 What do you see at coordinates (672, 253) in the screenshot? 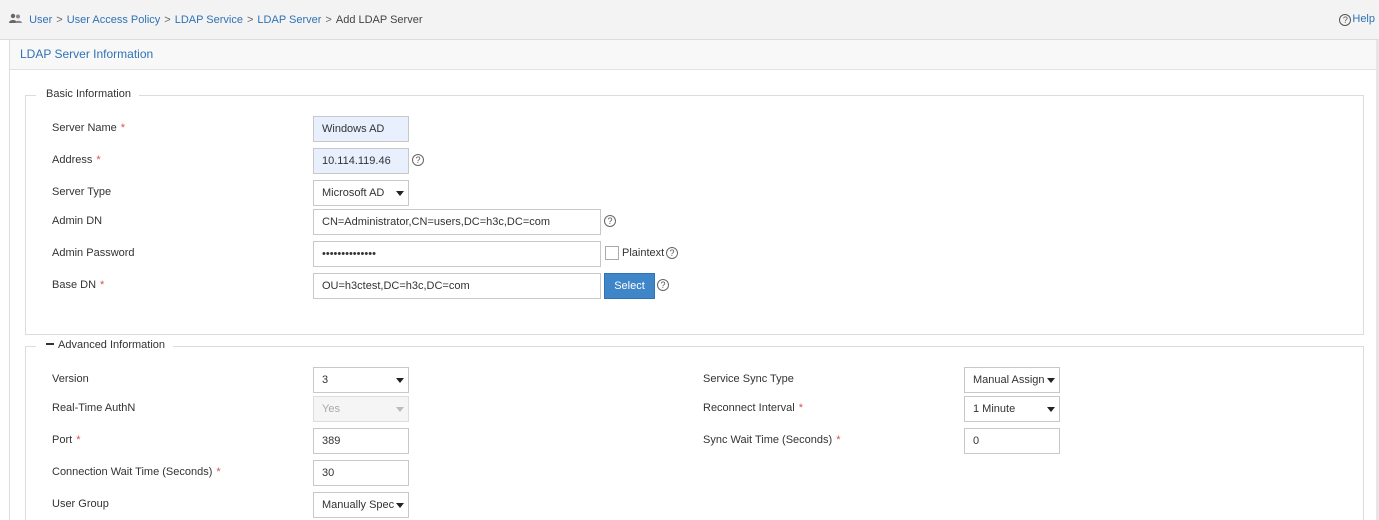
I see `plaintext-help-icon: ?` at bounding box center [672, 253].